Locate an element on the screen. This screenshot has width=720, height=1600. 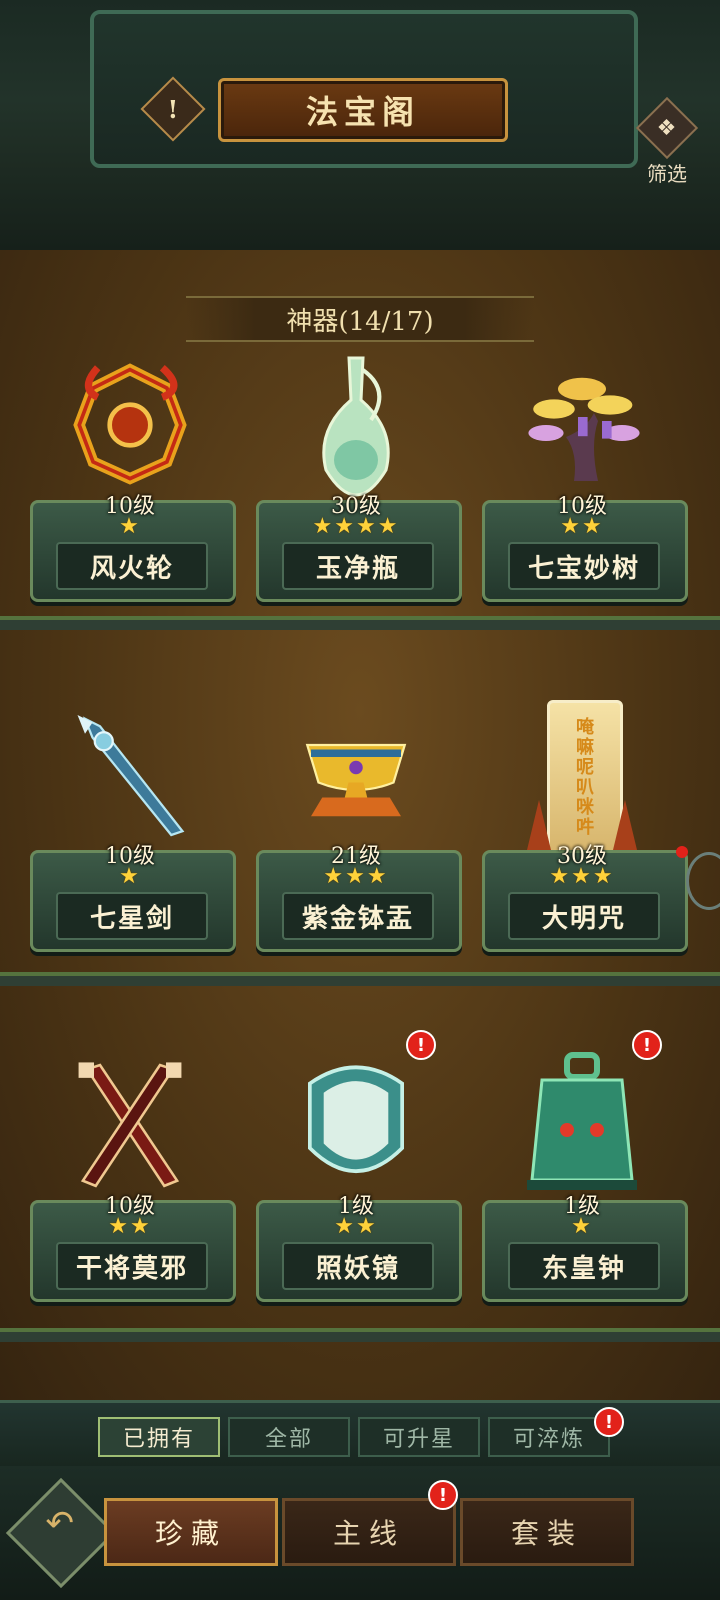
treasure-item: 唵 嘛 呢 叭 咪 吽 30级 ★★★ 大明咒 is located at coordinates (585, 830).